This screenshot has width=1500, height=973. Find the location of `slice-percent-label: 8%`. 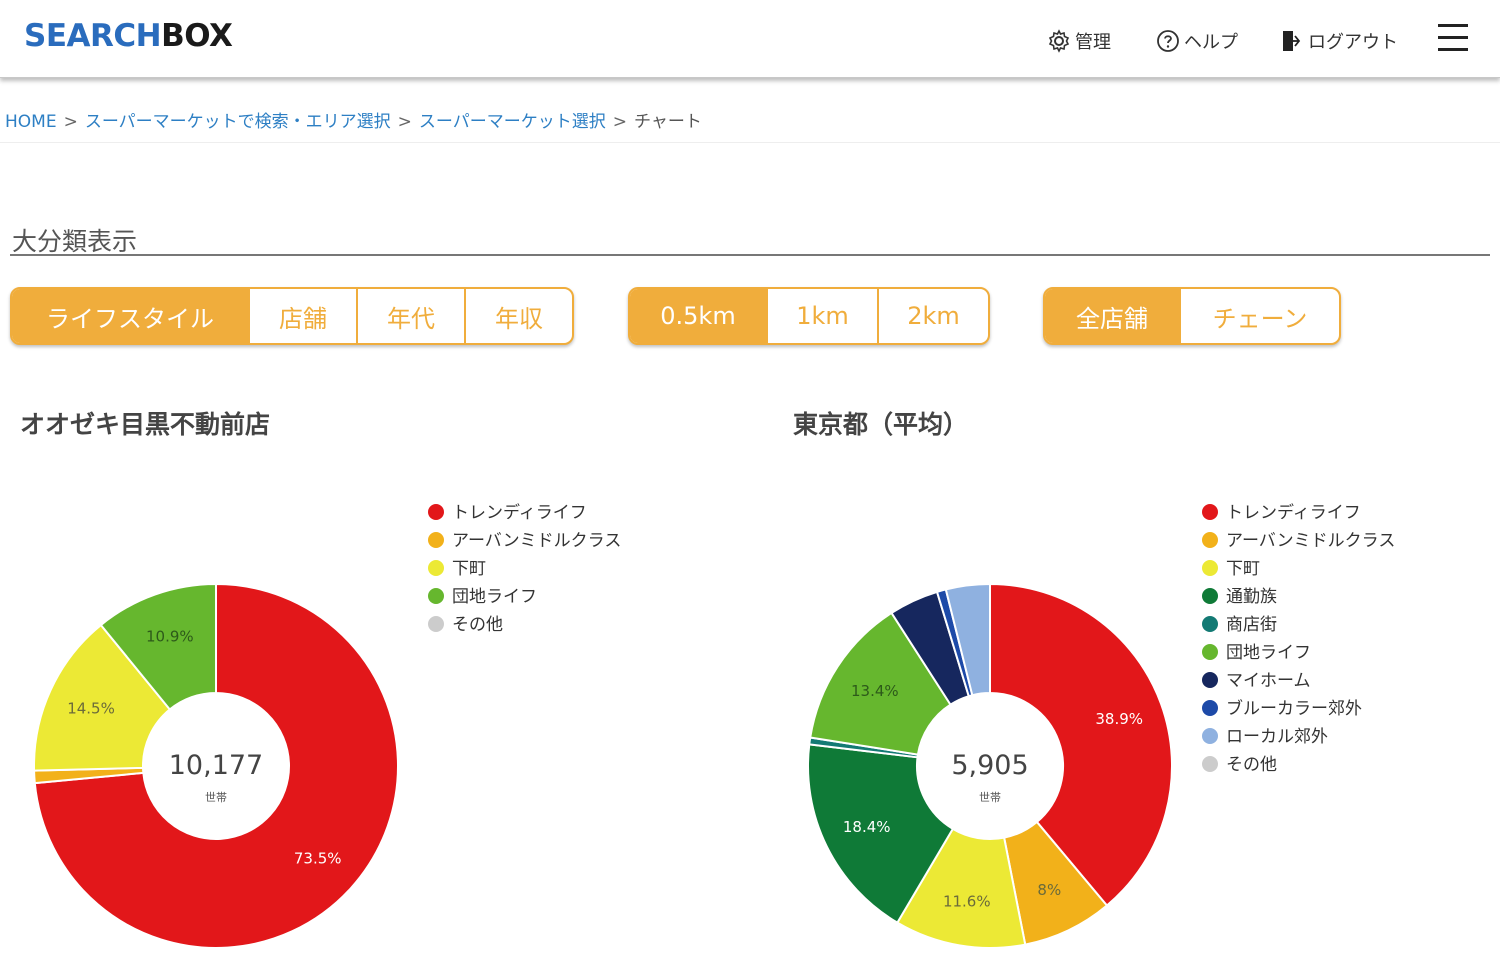

slice-percent-label: 8% is located at coordinates (1049, 890).